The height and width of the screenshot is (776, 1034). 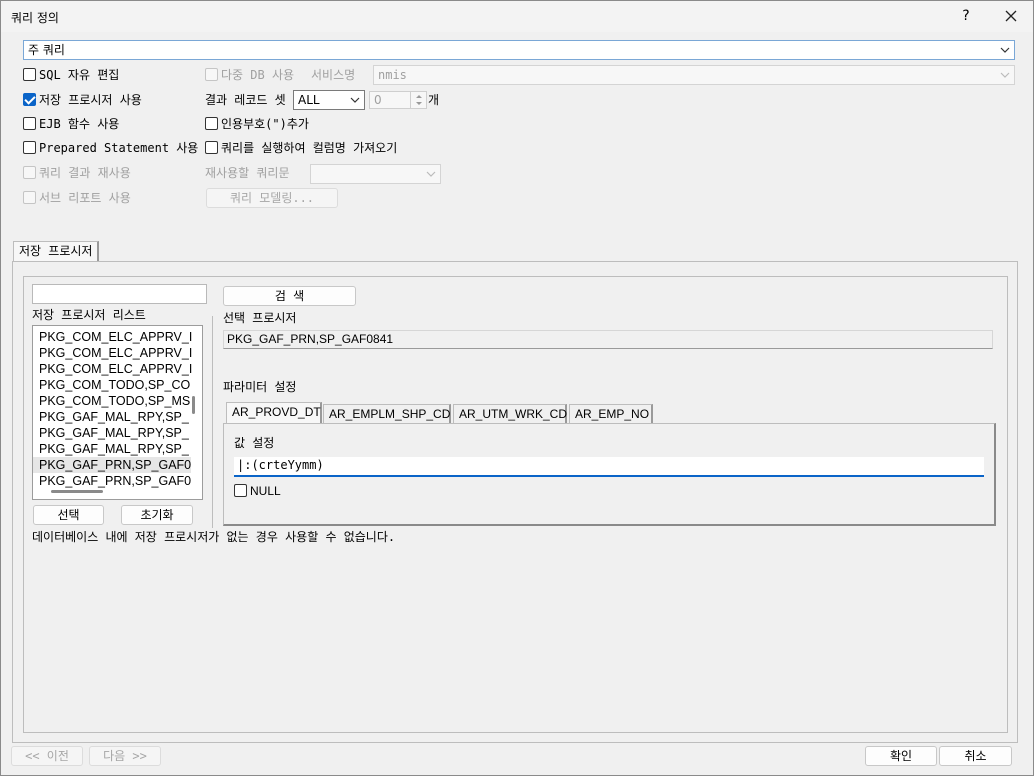 What do you see at coordinates (289, 296) in the screenshot?
I see `search-button: 검 색` at bounding box center [289, 296].